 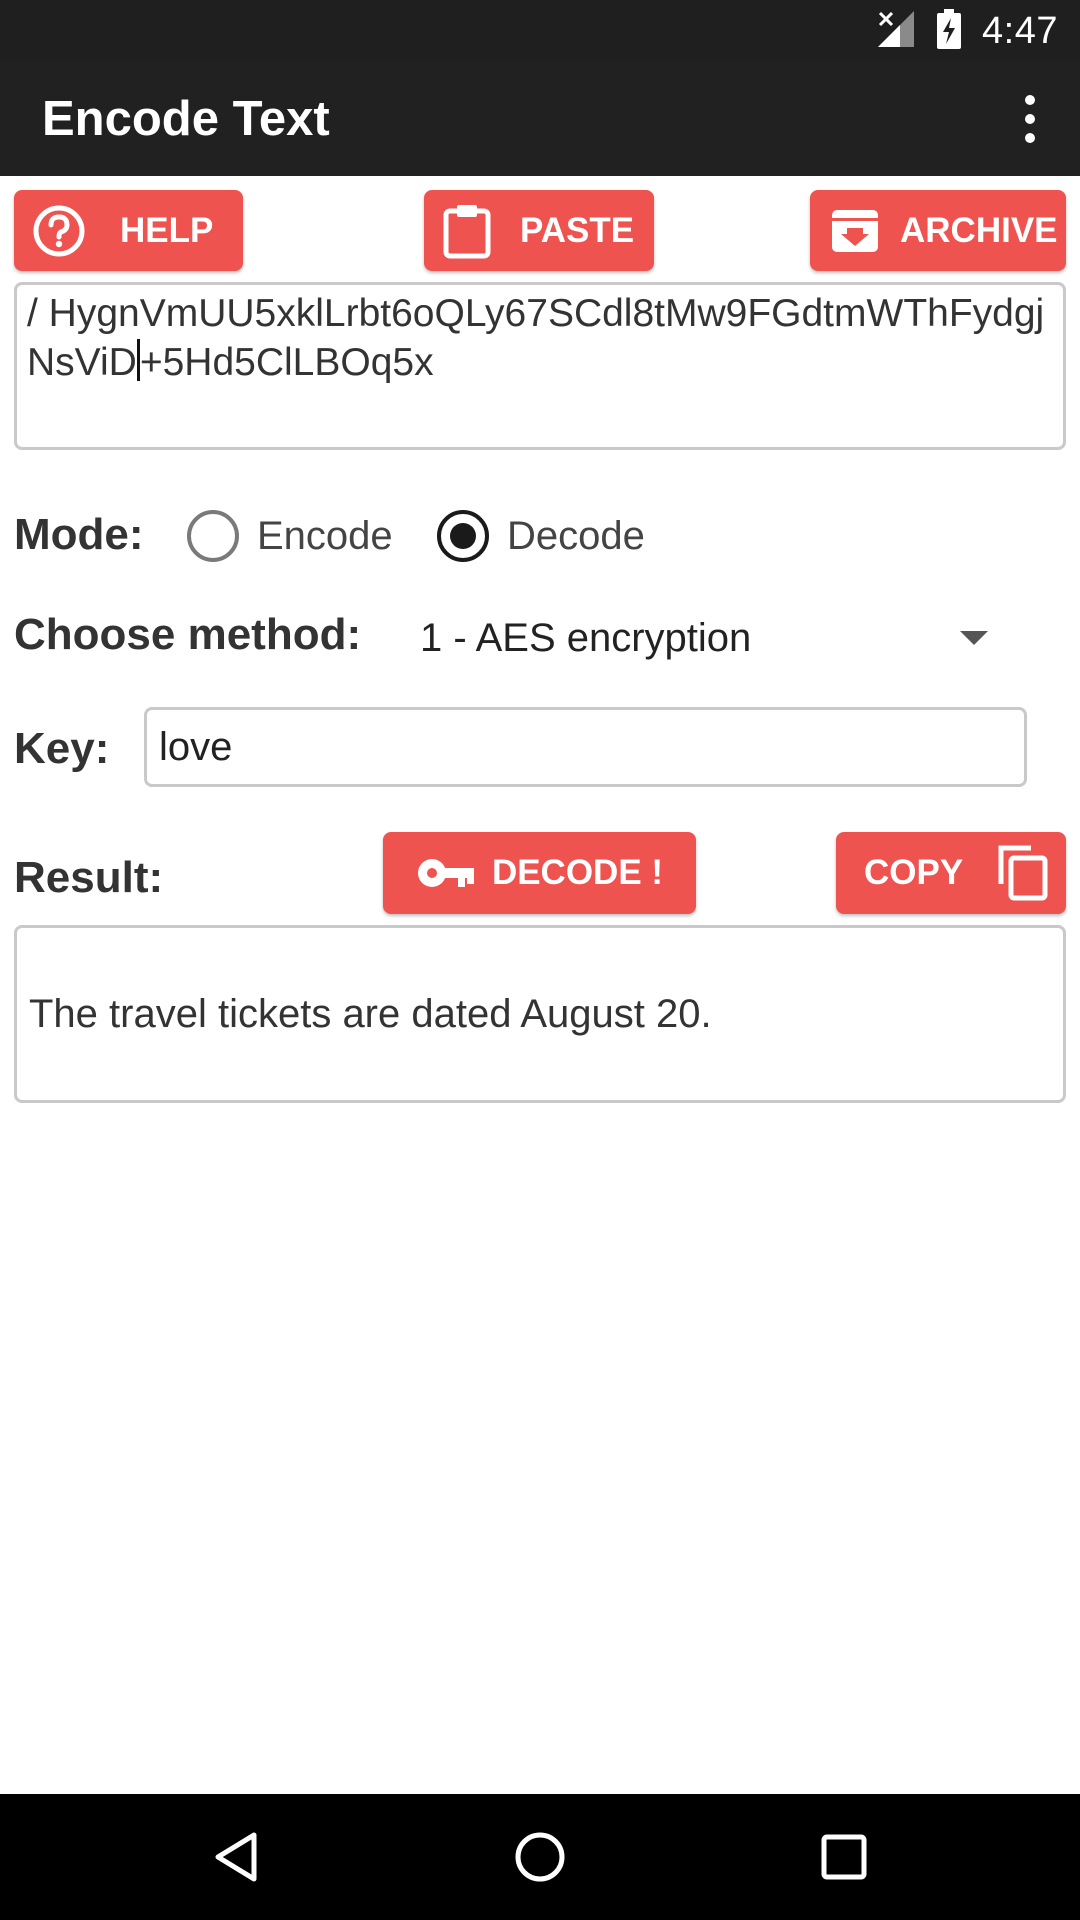 What do you see at coordinates (585, 747) in the screenshot?
I see `key-field: love` at bounding box center [585, 747].